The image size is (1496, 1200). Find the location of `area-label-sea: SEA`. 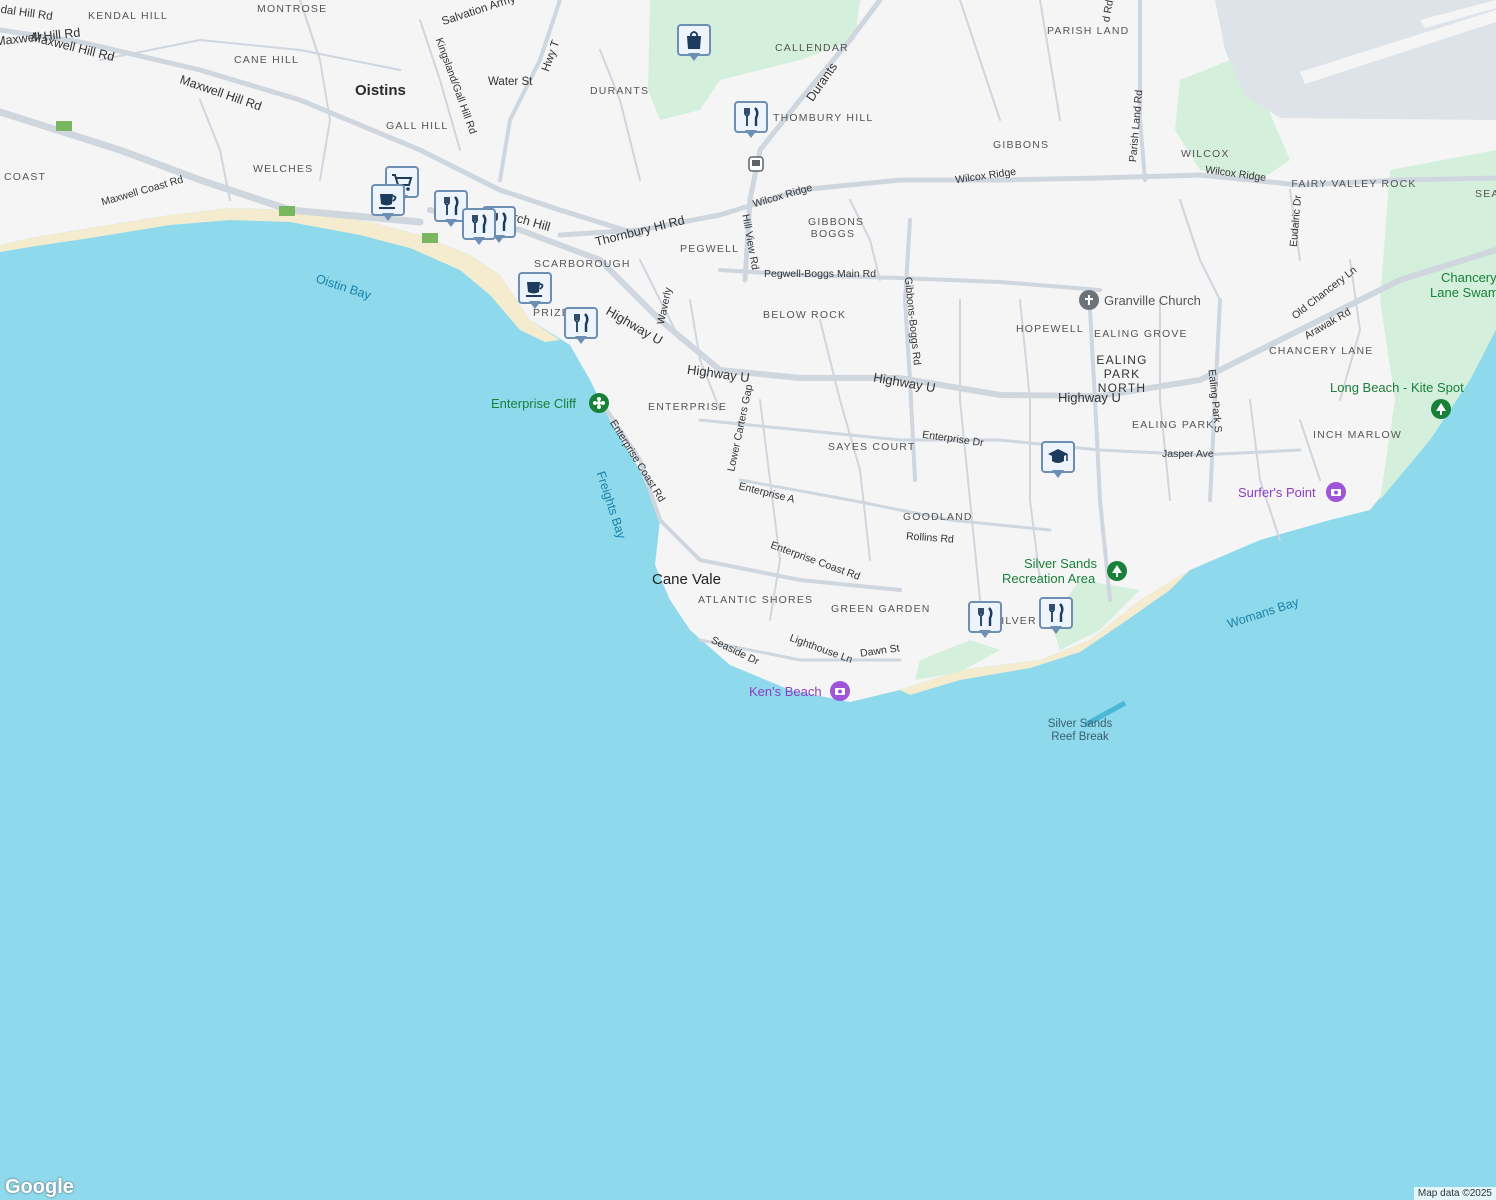

area-label-sea: SEA is located at coordinates (1485, 194).